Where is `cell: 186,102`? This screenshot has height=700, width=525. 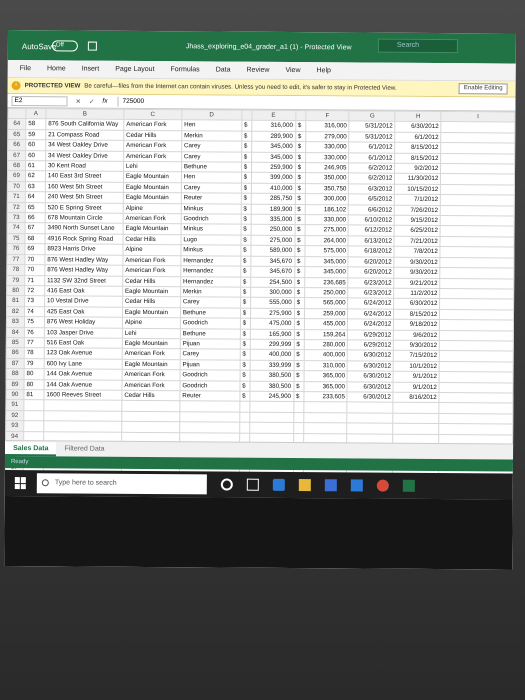
cell: 186,102 is located at coordinates (326, 209).